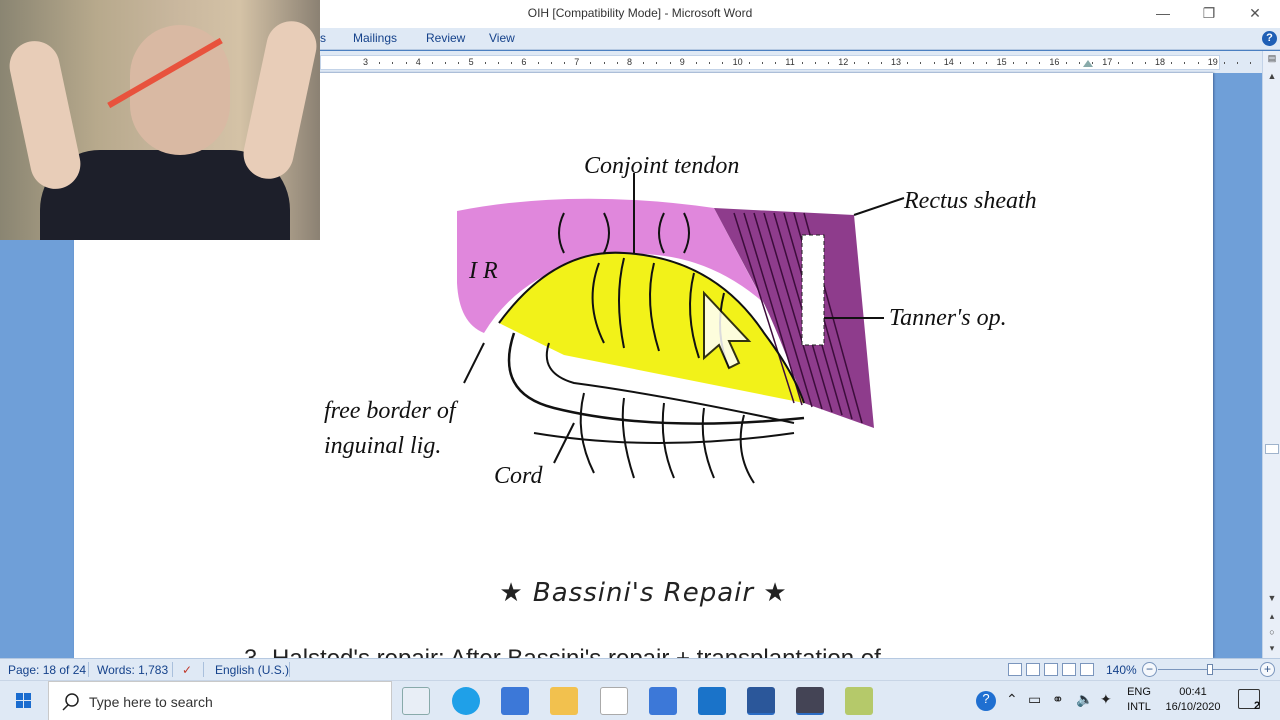 The height and width of the screenshot is (720, 1280). I want to click on show-hidden-icons-icon: ⌃, so click(1012, 699).